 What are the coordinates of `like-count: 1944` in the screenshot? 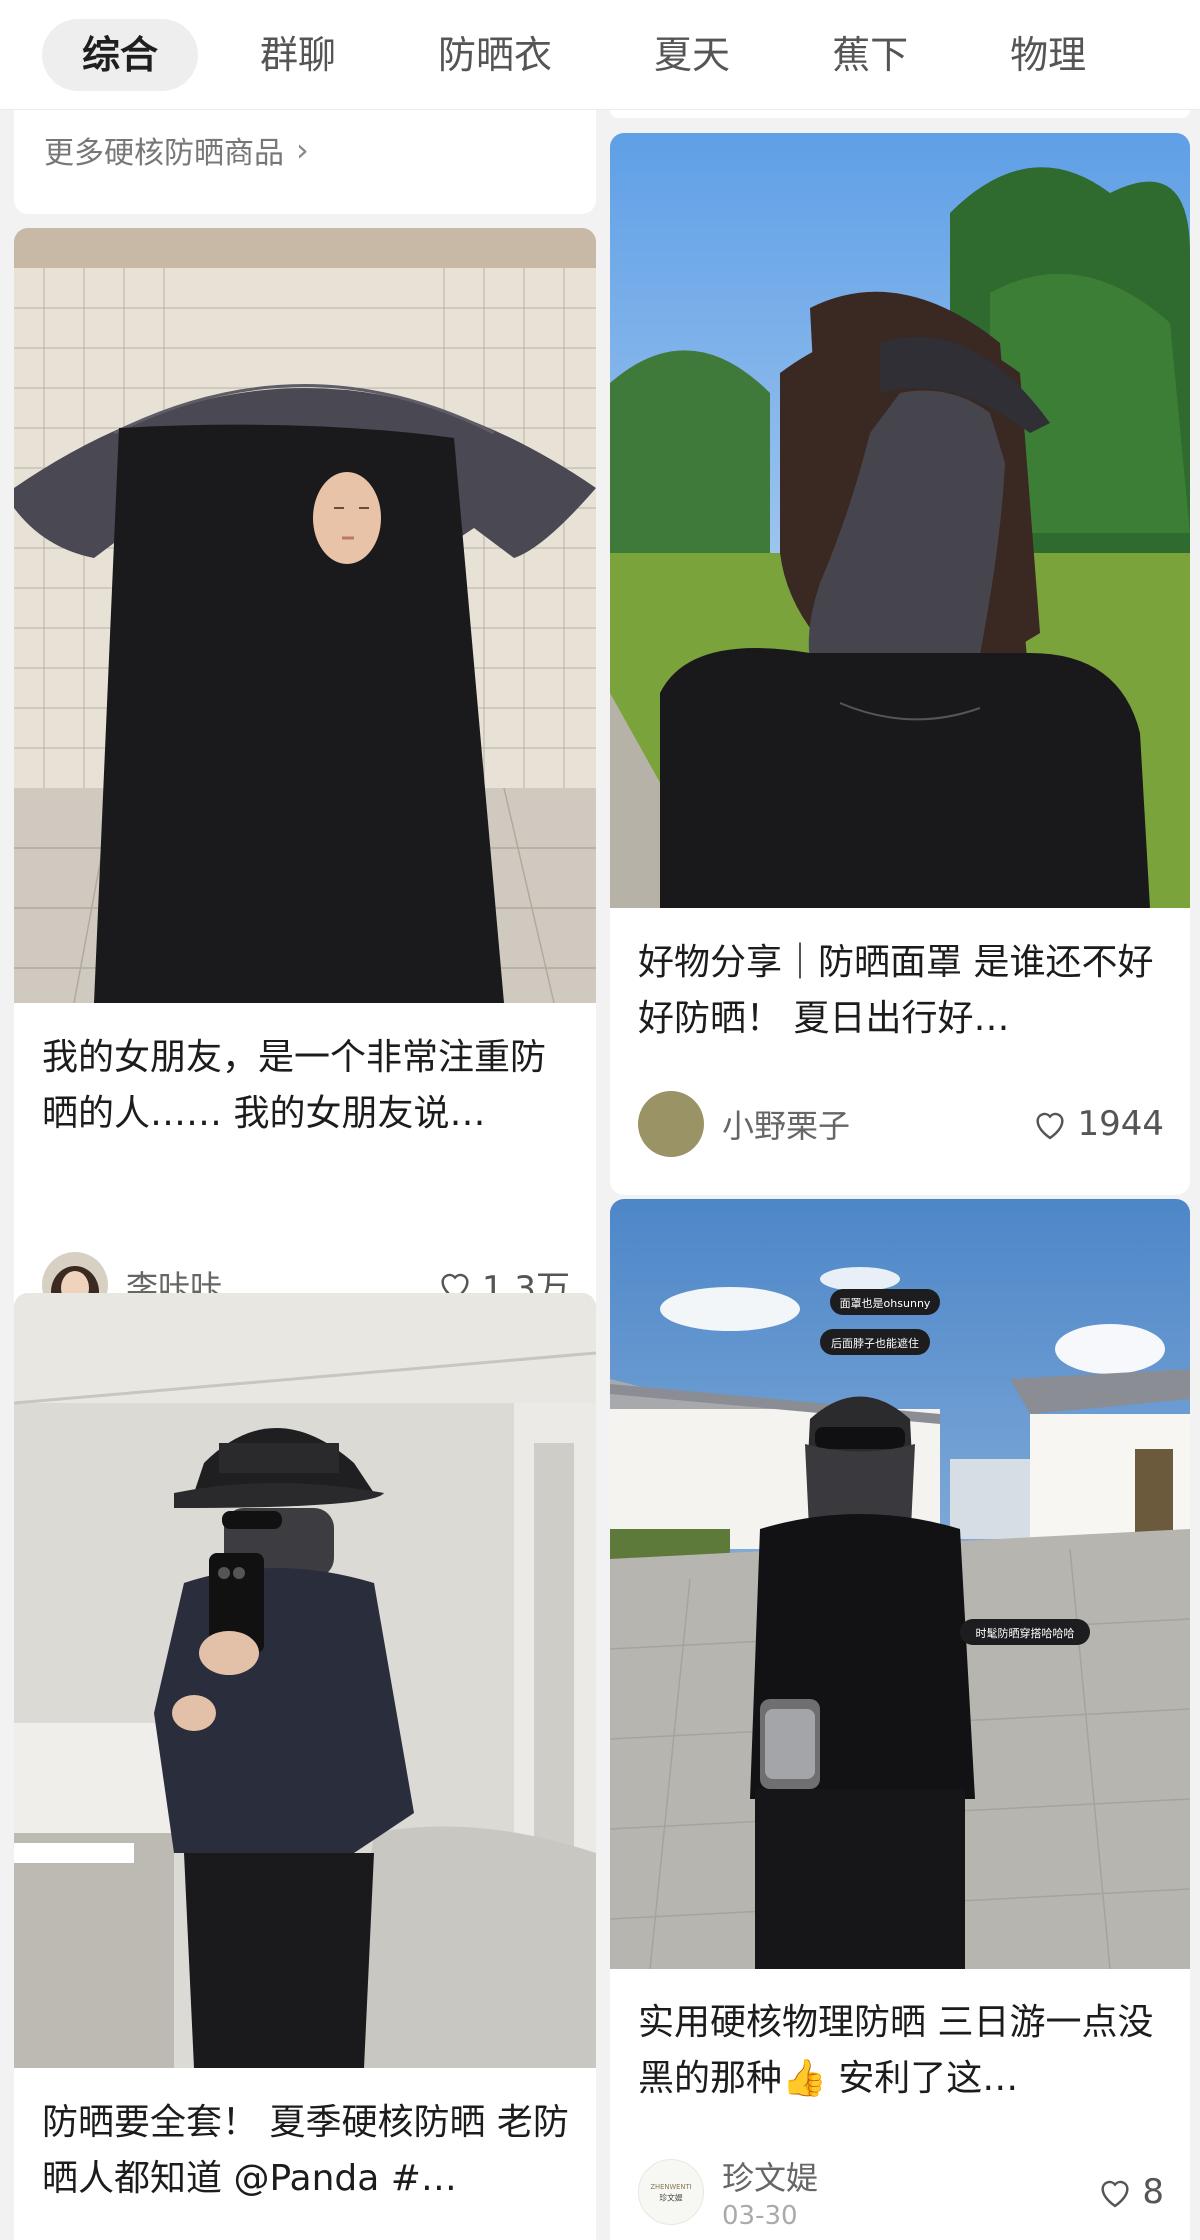 It's located at (1120, 1124).